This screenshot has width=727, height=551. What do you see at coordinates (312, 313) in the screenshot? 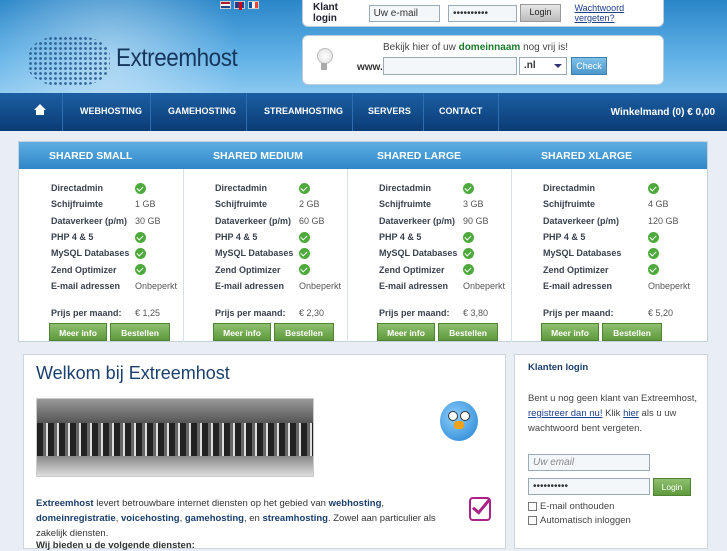
I see `price-value: € 2,30` at bounding box center [312, 313].